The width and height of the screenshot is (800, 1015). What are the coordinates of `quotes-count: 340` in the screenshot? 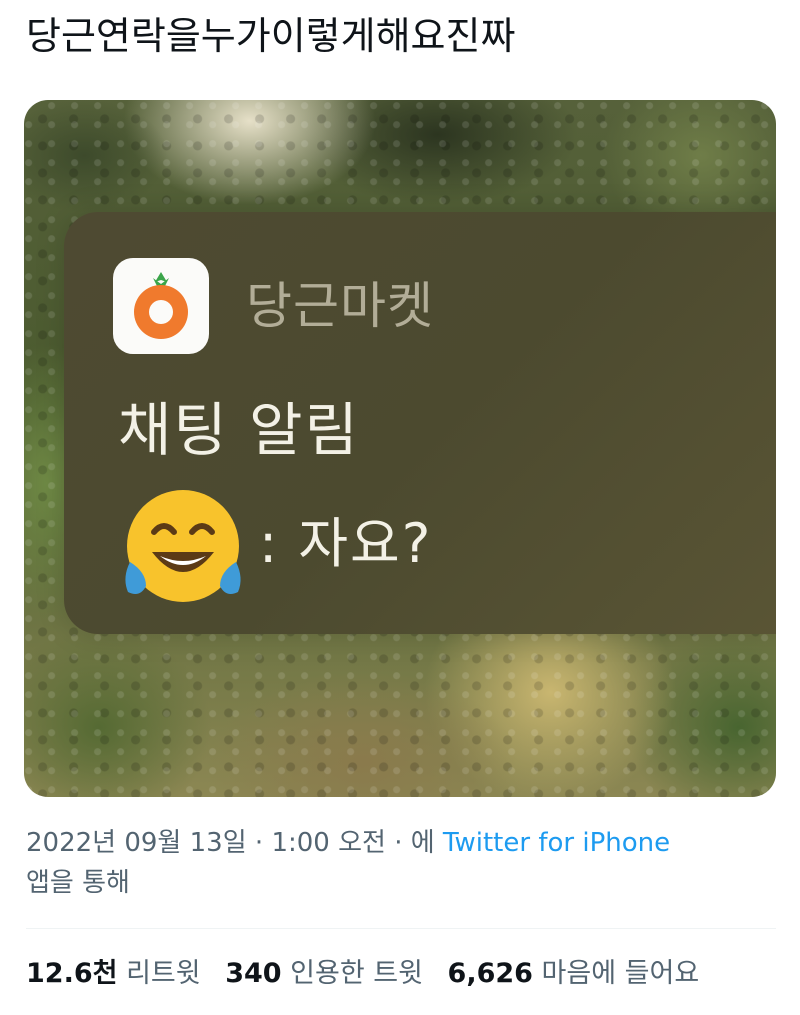 It's located at (253, 973).